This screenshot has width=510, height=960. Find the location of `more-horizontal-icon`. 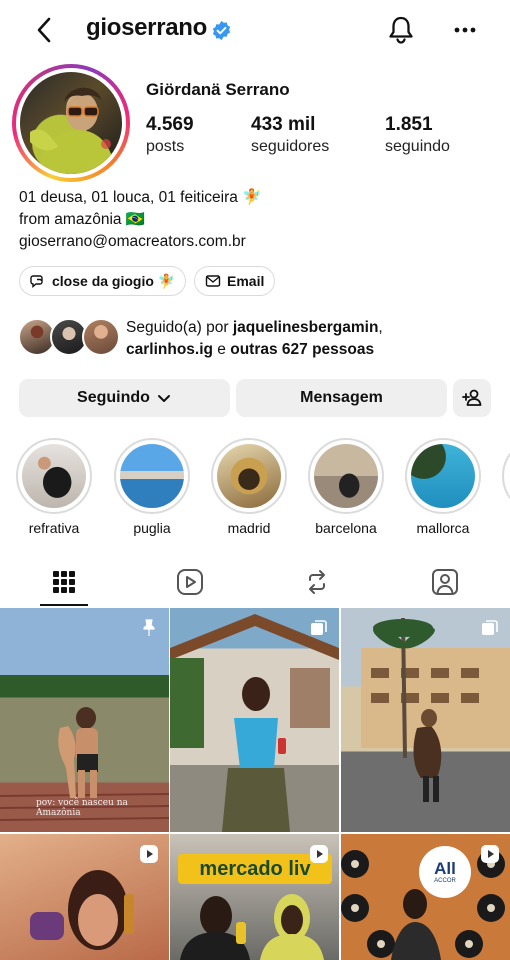

more-horizontal-icon is located at coordinates (465, 30).